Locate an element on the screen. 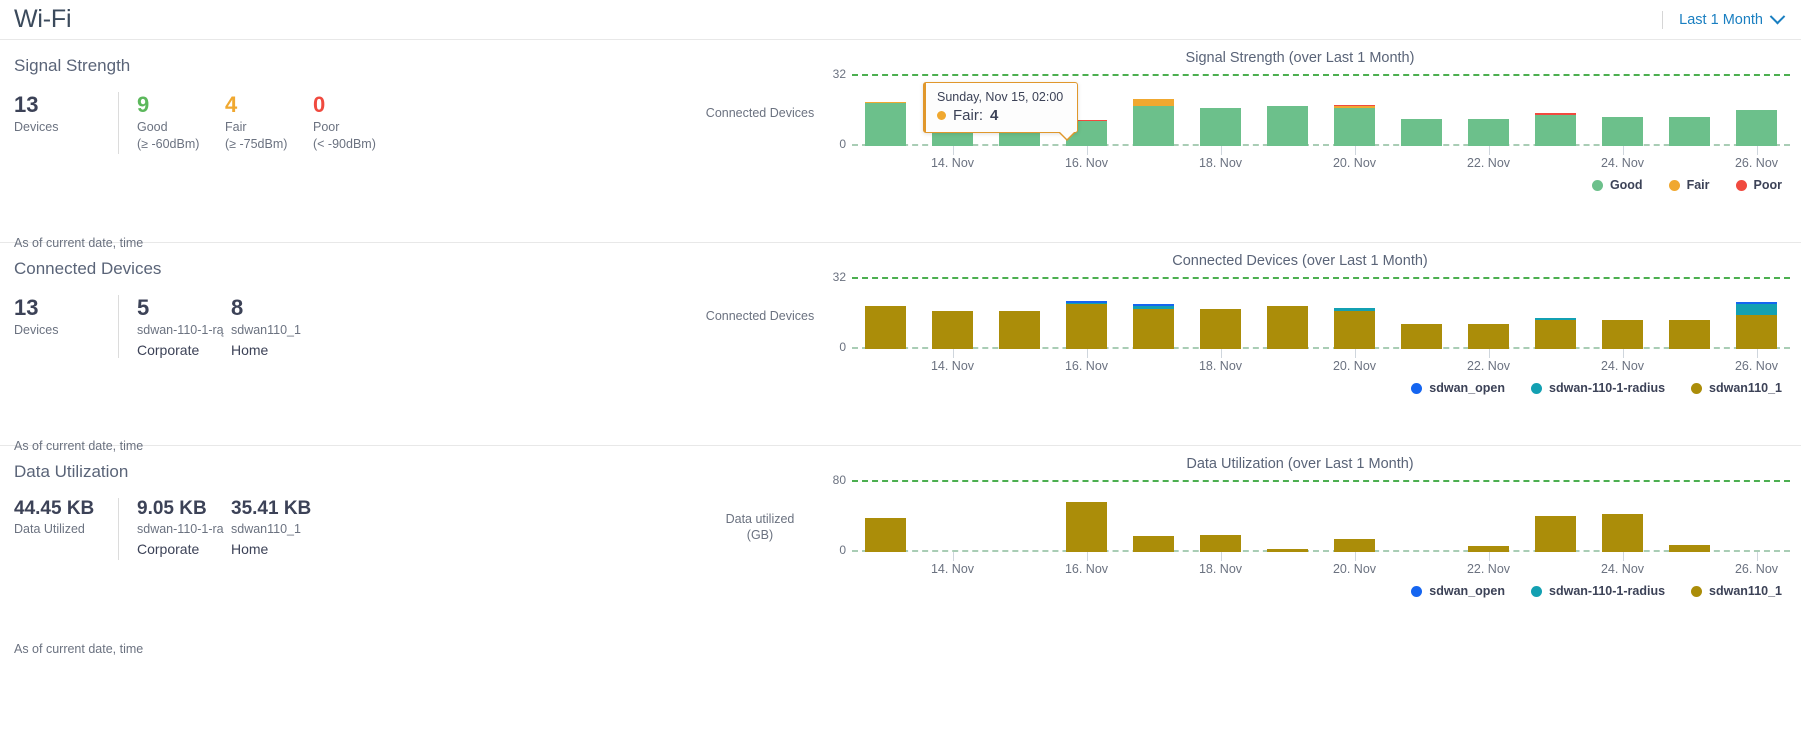 This screenshot has height=741, width=1801. legend-item: Poor is located at coordinates (1758, 185).